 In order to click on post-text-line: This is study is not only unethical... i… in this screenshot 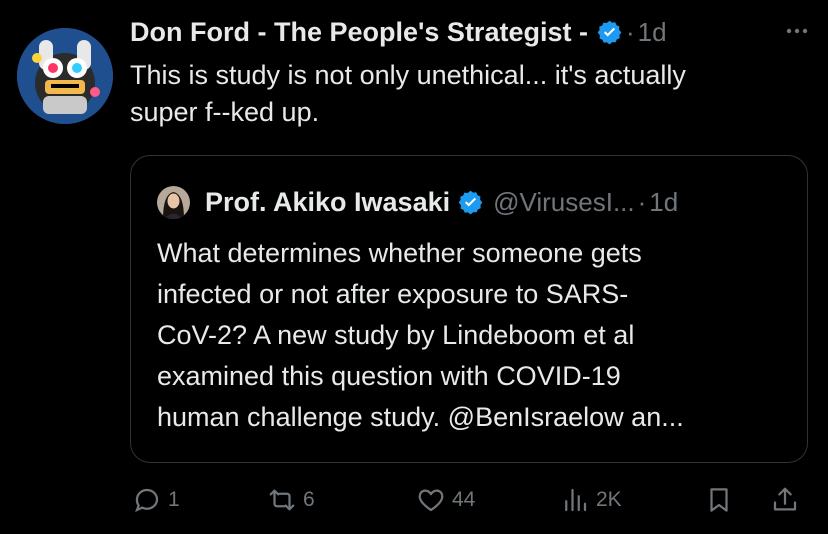, I will do `click(408, 75)`.